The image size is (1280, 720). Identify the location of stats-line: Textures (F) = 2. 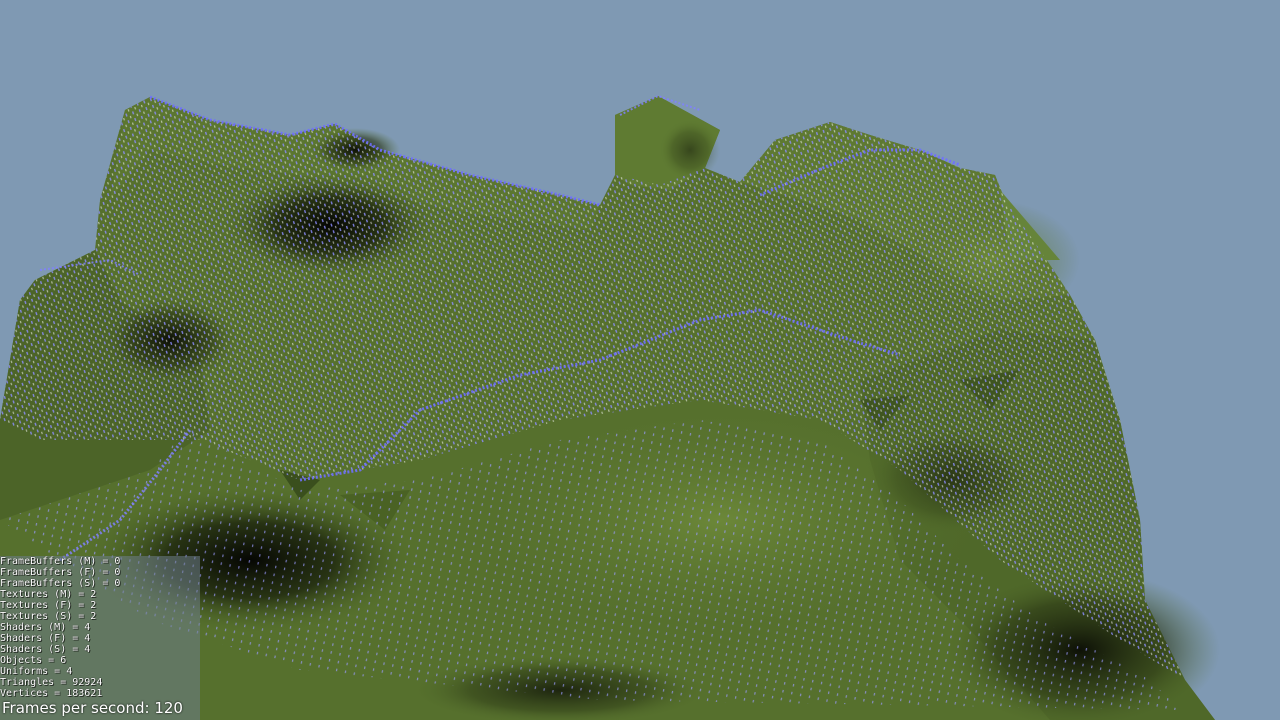
(48, 605).